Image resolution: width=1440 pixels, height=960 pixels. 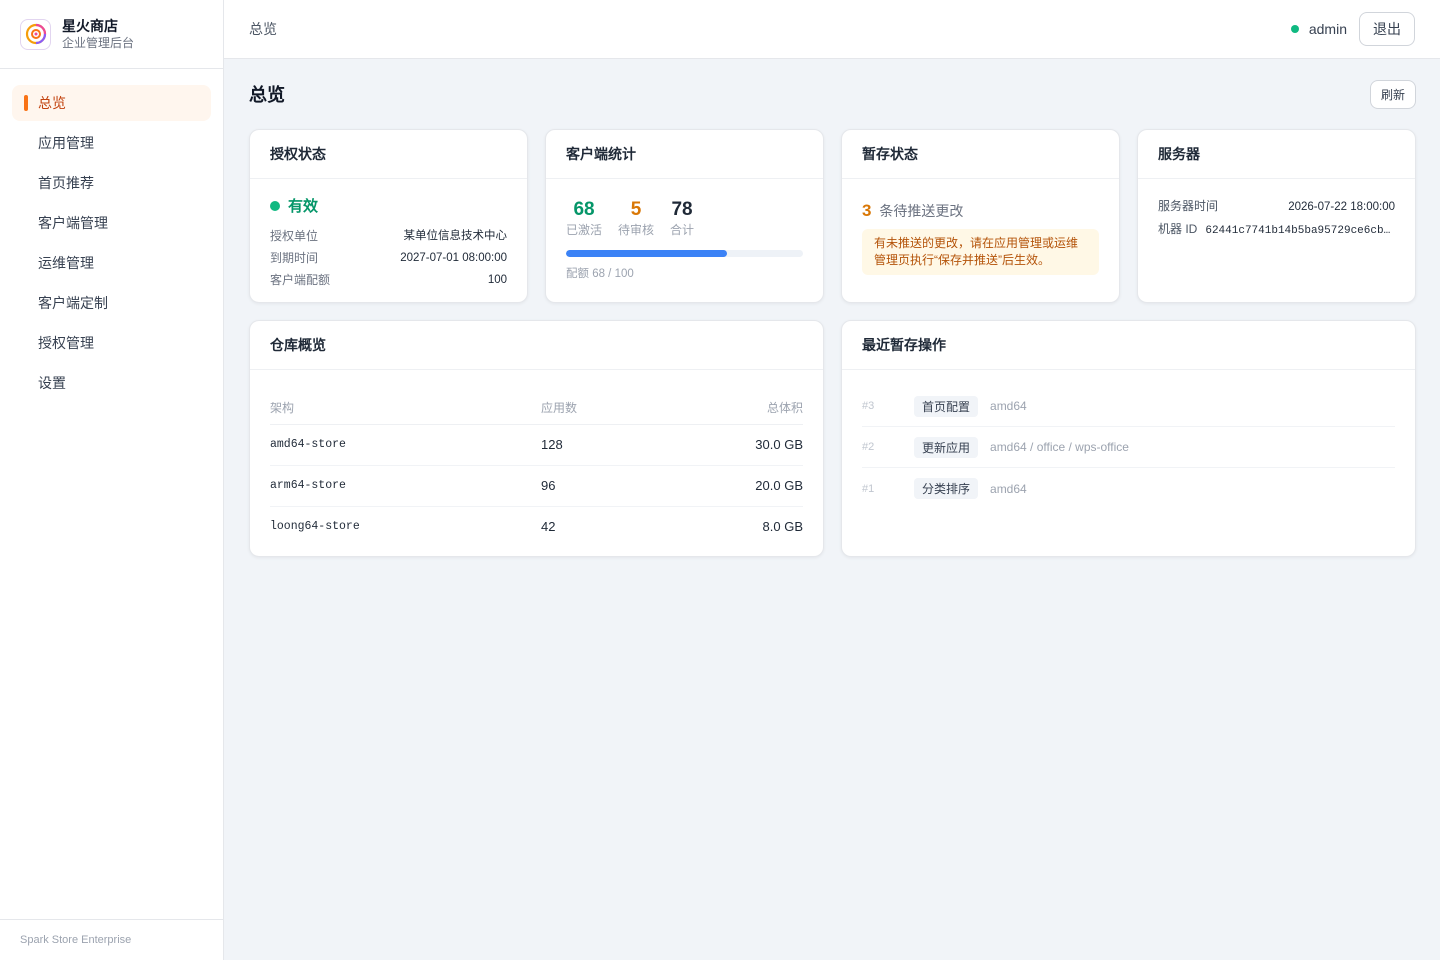 What do you see at coordinates (388, 258) in the screenshot?
I see `license-expiry-row: 到期时间 2027-07-01 08:00:00` at bounding box center [388, 258].